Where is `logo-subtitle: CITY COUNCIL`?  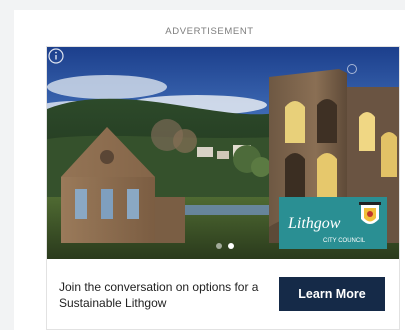
logo-subtitle: CITY COUNCIL is located at coordinates (344, 241).